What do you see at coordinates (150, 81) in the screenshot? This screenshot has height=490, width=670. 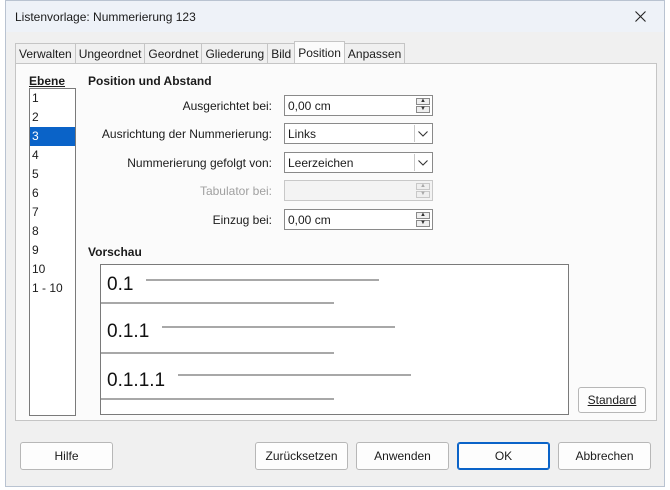 I see `position-section-title: Position und Abstand` at bounding box center [150, 81].